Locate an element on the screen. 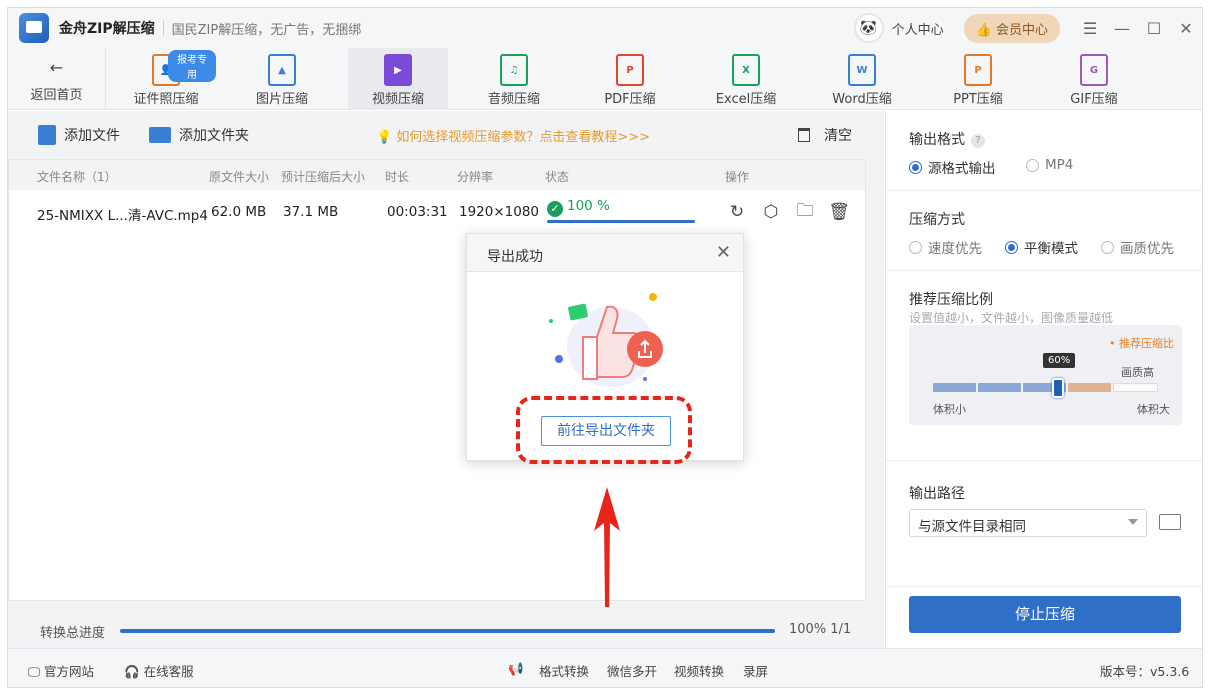  table-header: 文件名称（1） 原文件大小 预计压缩后大小 时长 分辨率 状态 操作 is located at coordinates (437, 175).